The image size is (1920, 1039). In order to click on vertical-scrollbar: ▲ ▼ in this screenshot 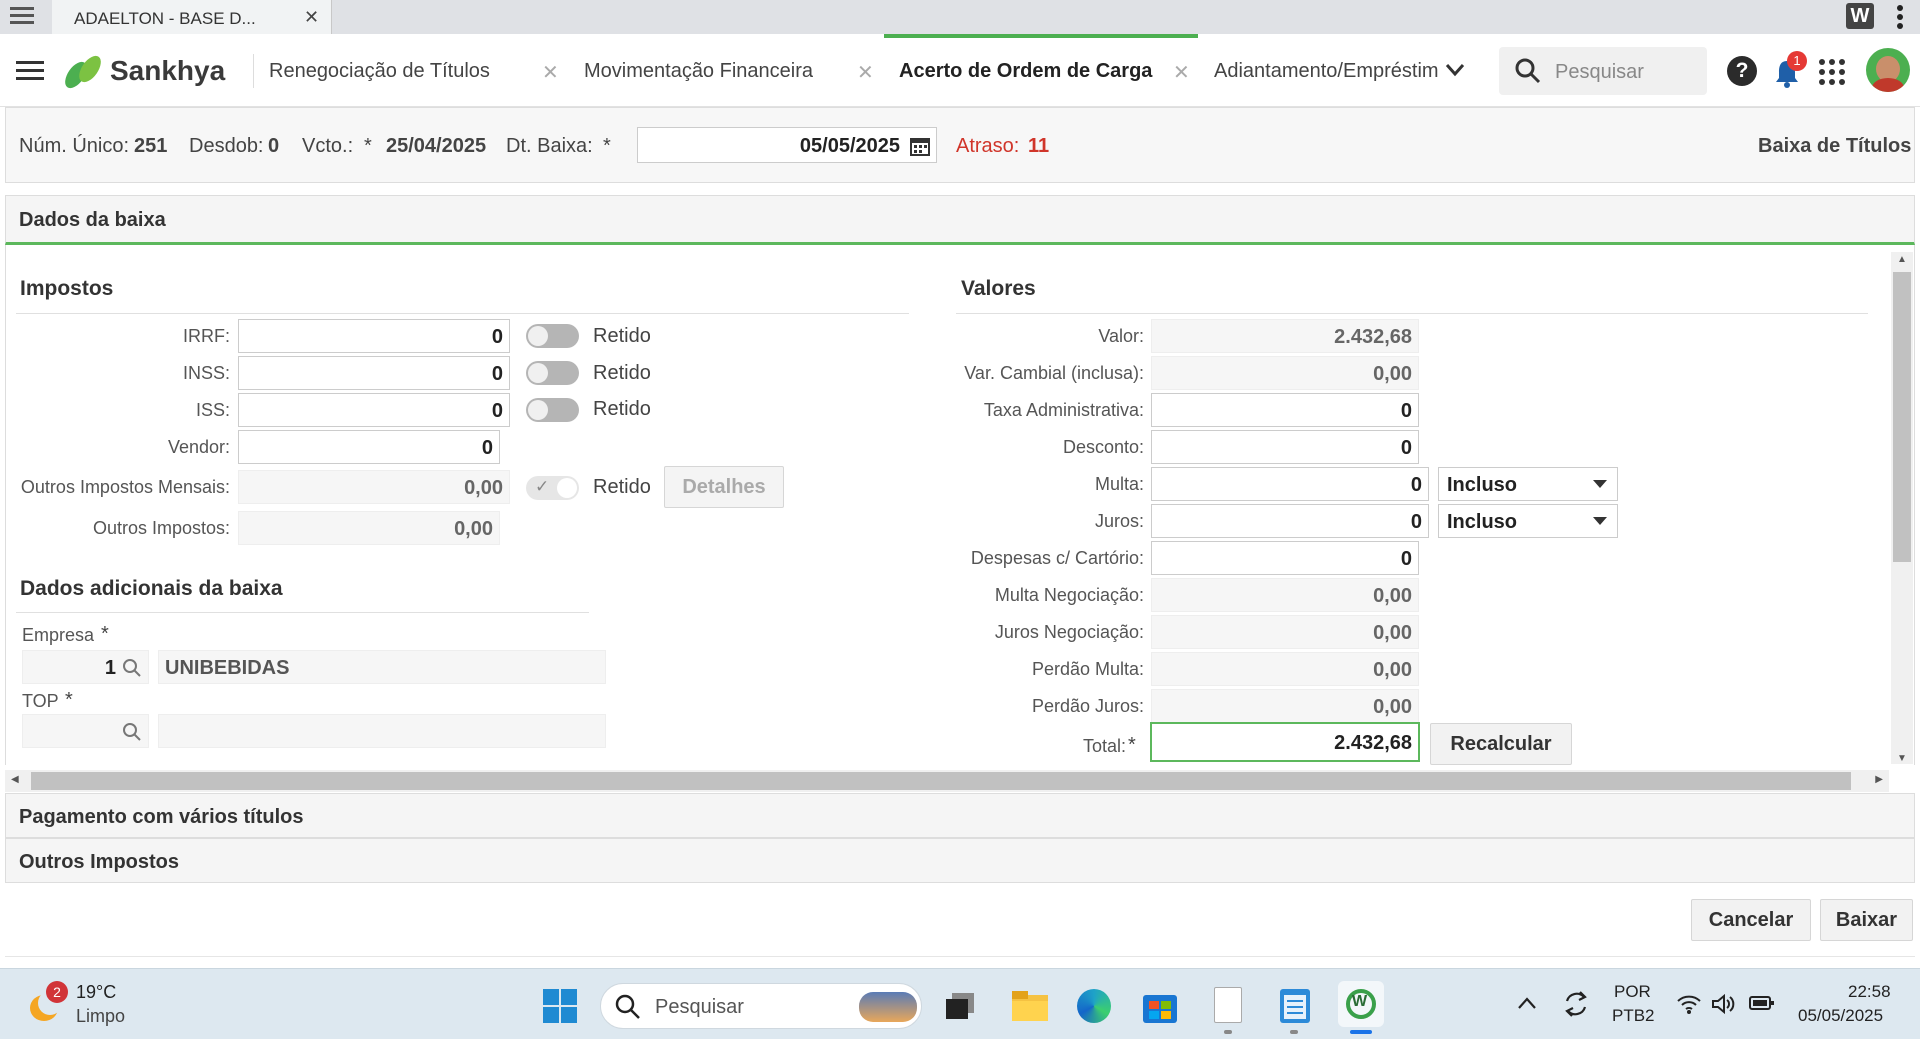, I will do `click(1902, 508)`.